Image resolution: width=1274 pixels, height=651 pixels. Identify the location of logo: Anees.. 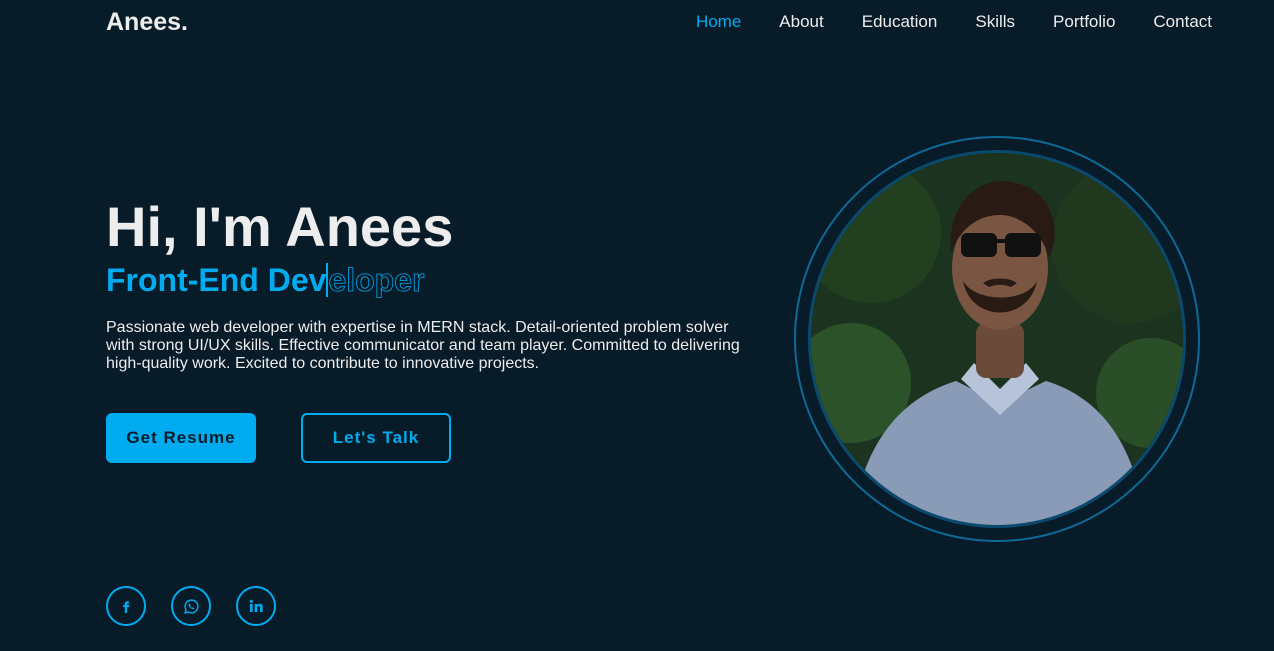
(147, 22).